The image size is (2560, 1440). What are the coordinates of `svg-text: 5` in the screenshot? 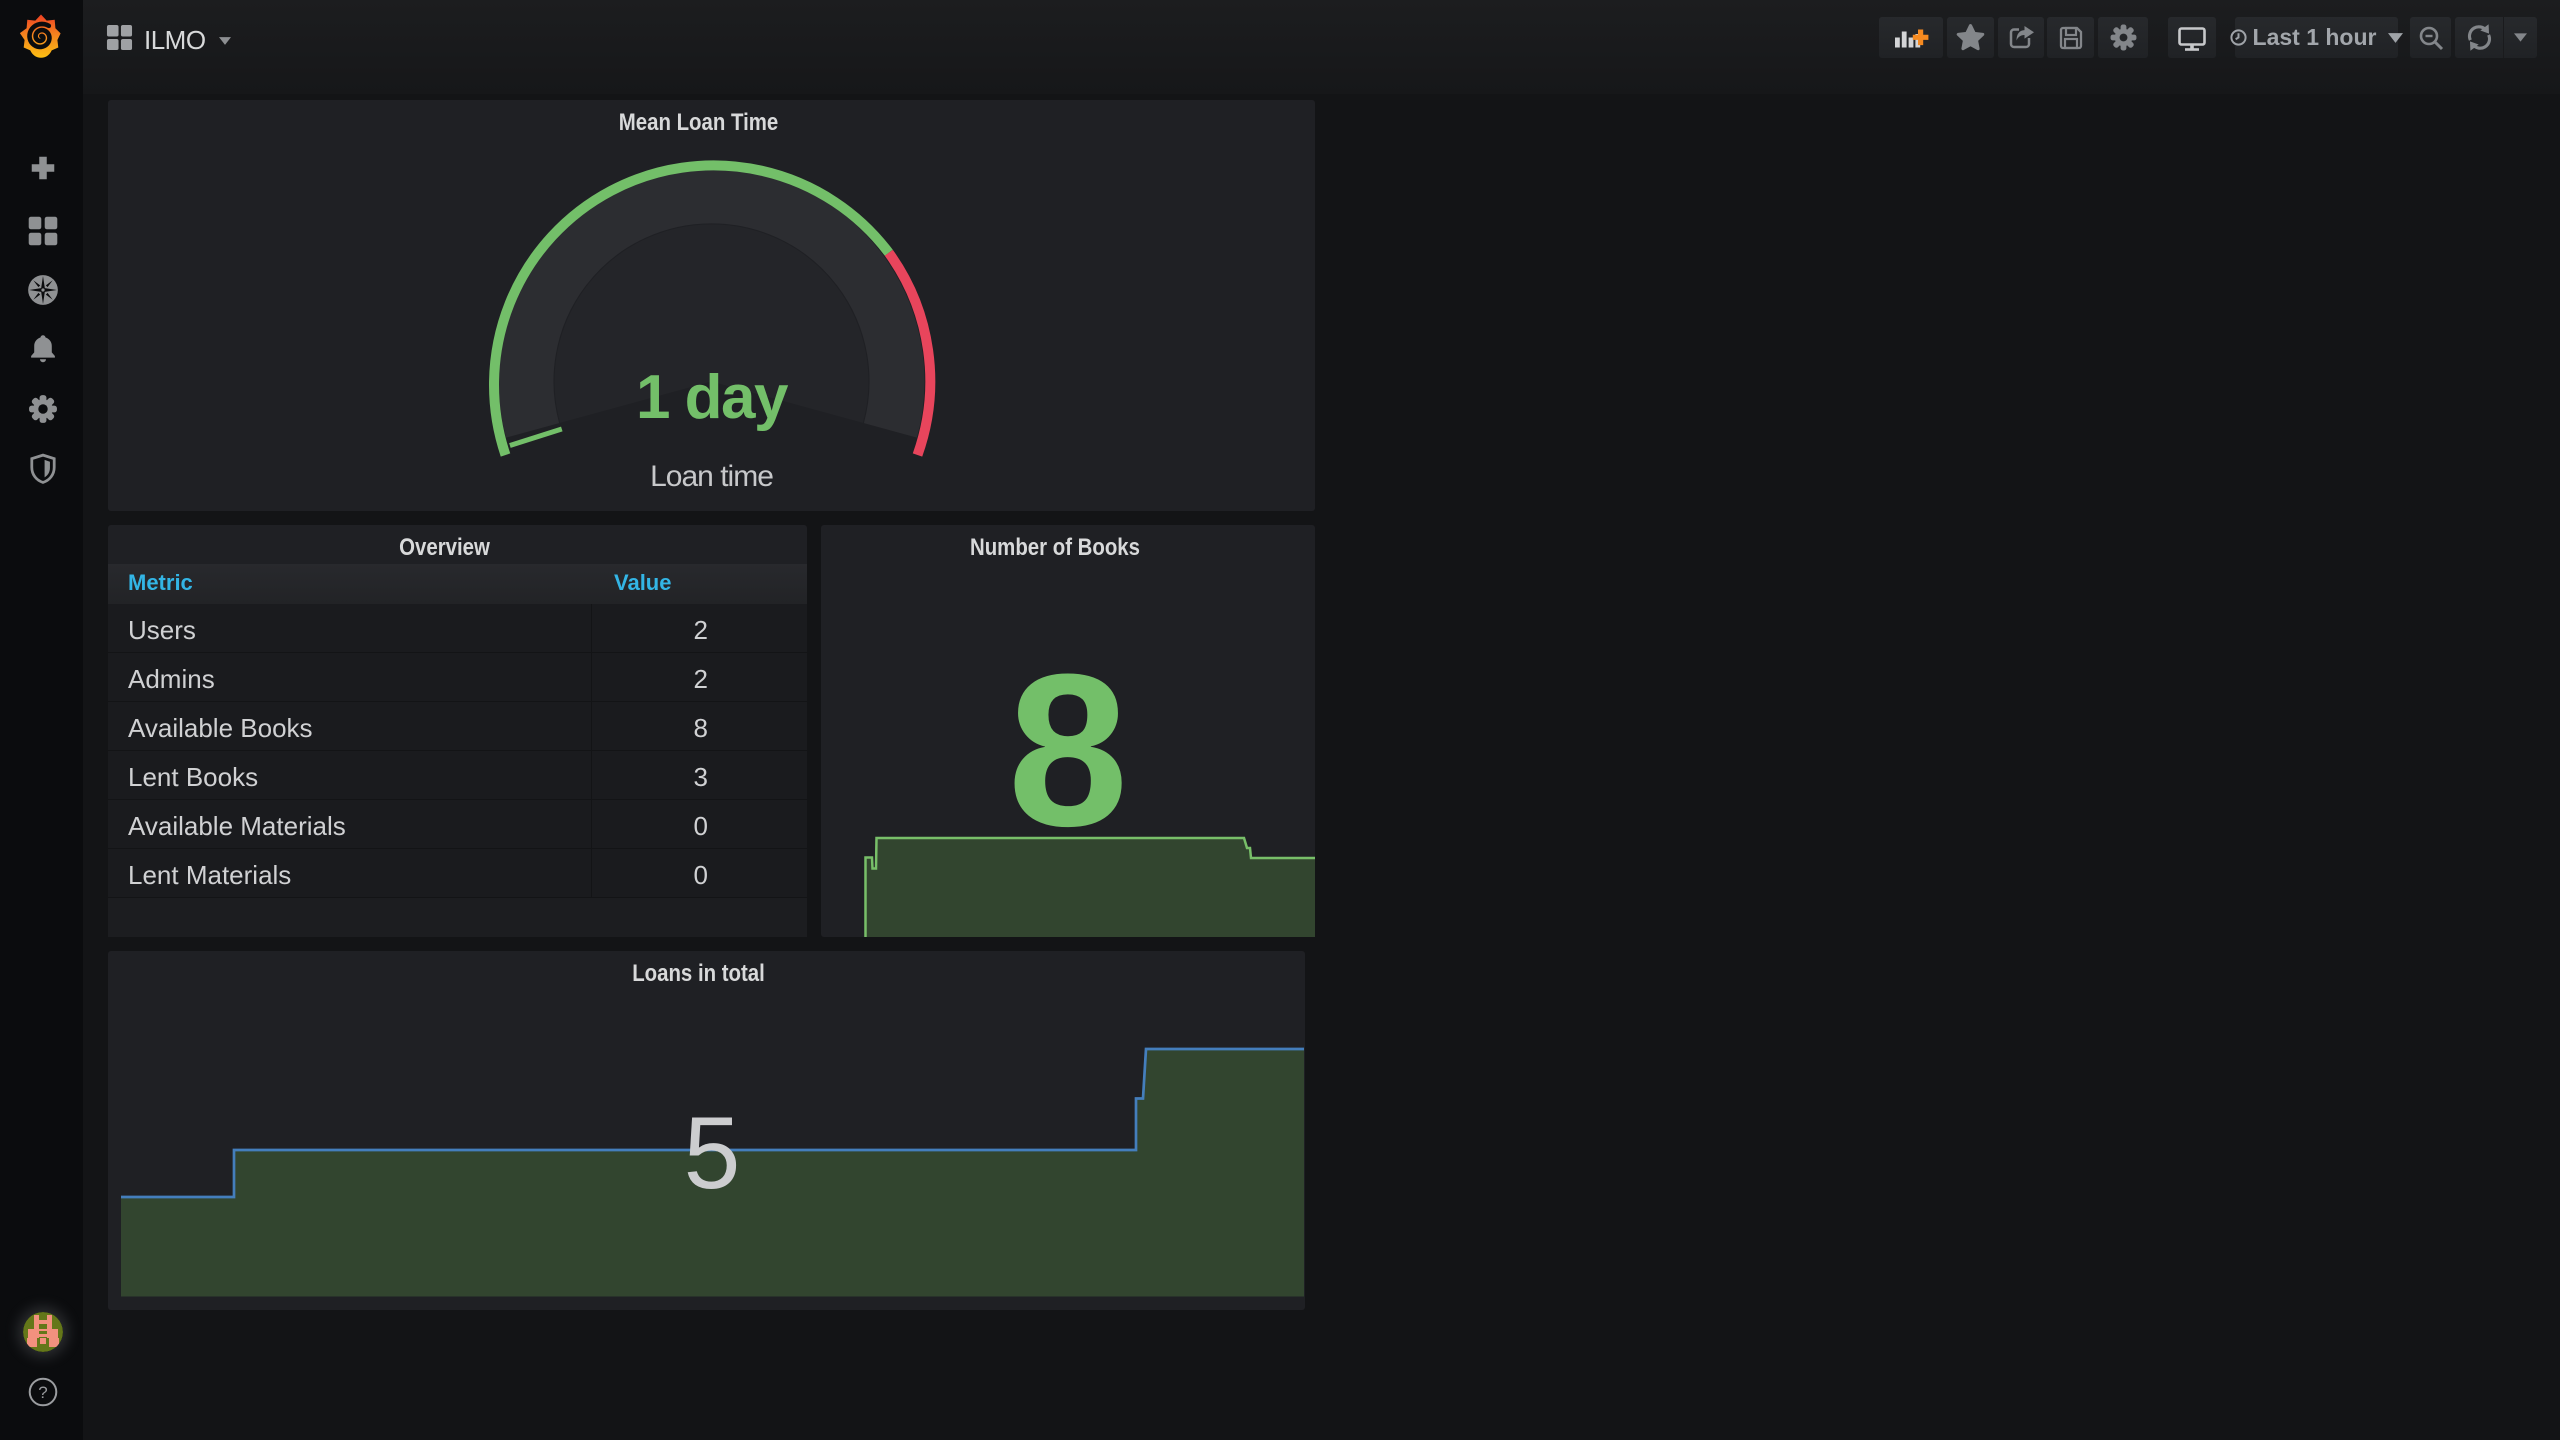 It's located at (712, 1153).